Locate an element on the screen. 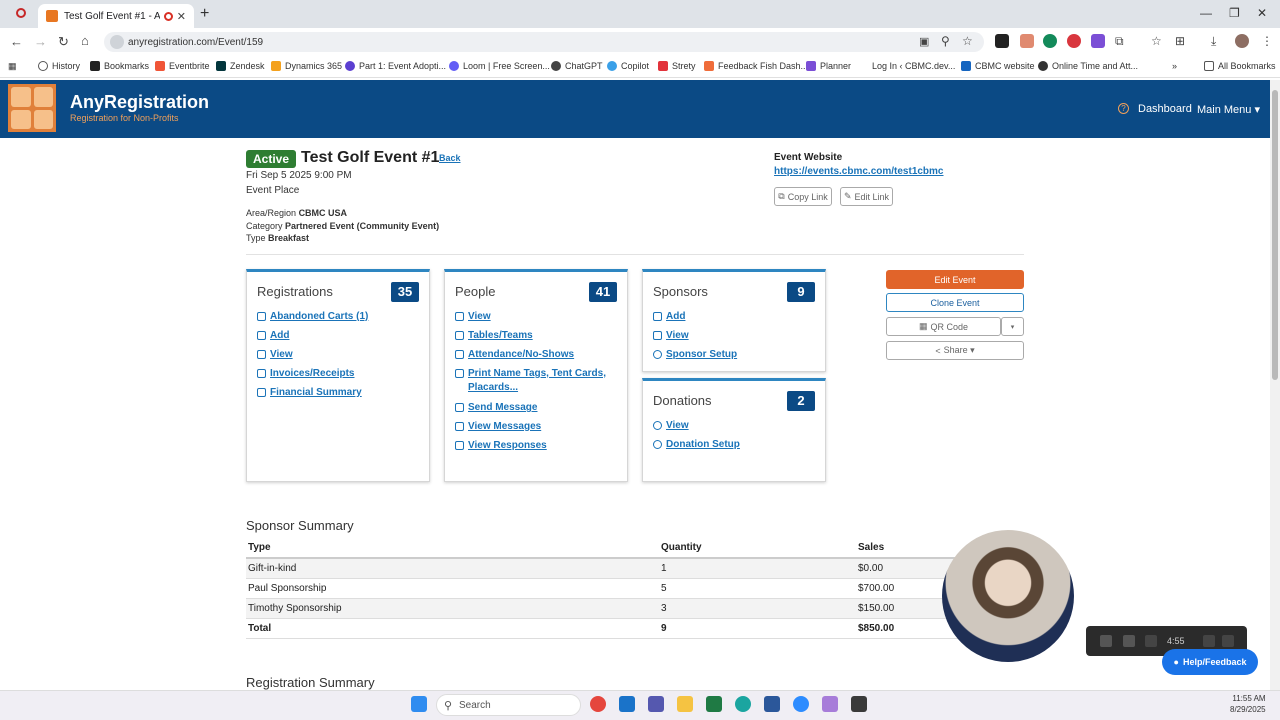  file-explorer-icon is located at coordinates (685, 704).